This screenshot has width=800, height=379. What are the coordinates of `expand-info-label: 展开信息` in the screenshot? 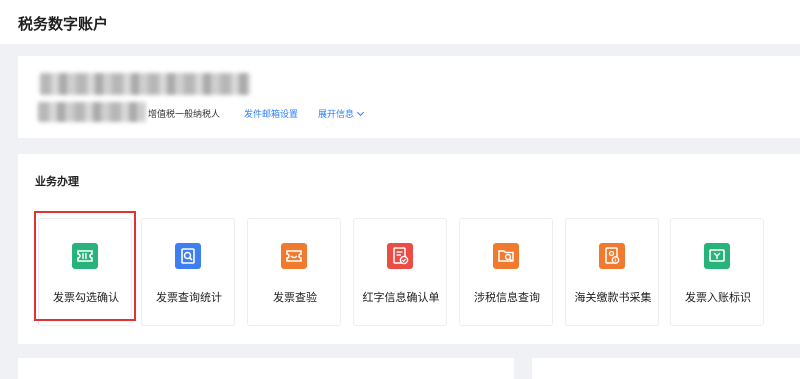 It's located at (336, 115).